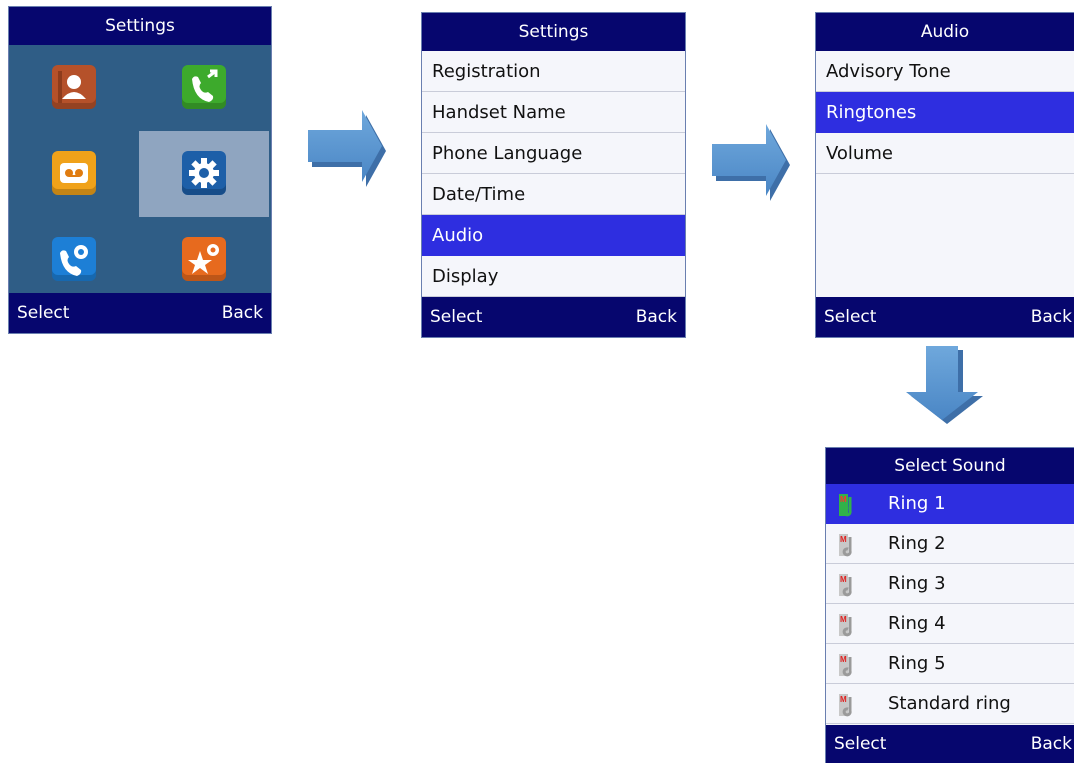 The height and width of the screenshot is (763, 1074). What do you see at coordinates (553, 276) in the screenshot?
I see `menu-item-display: Display` at bounding box center [553, 276].